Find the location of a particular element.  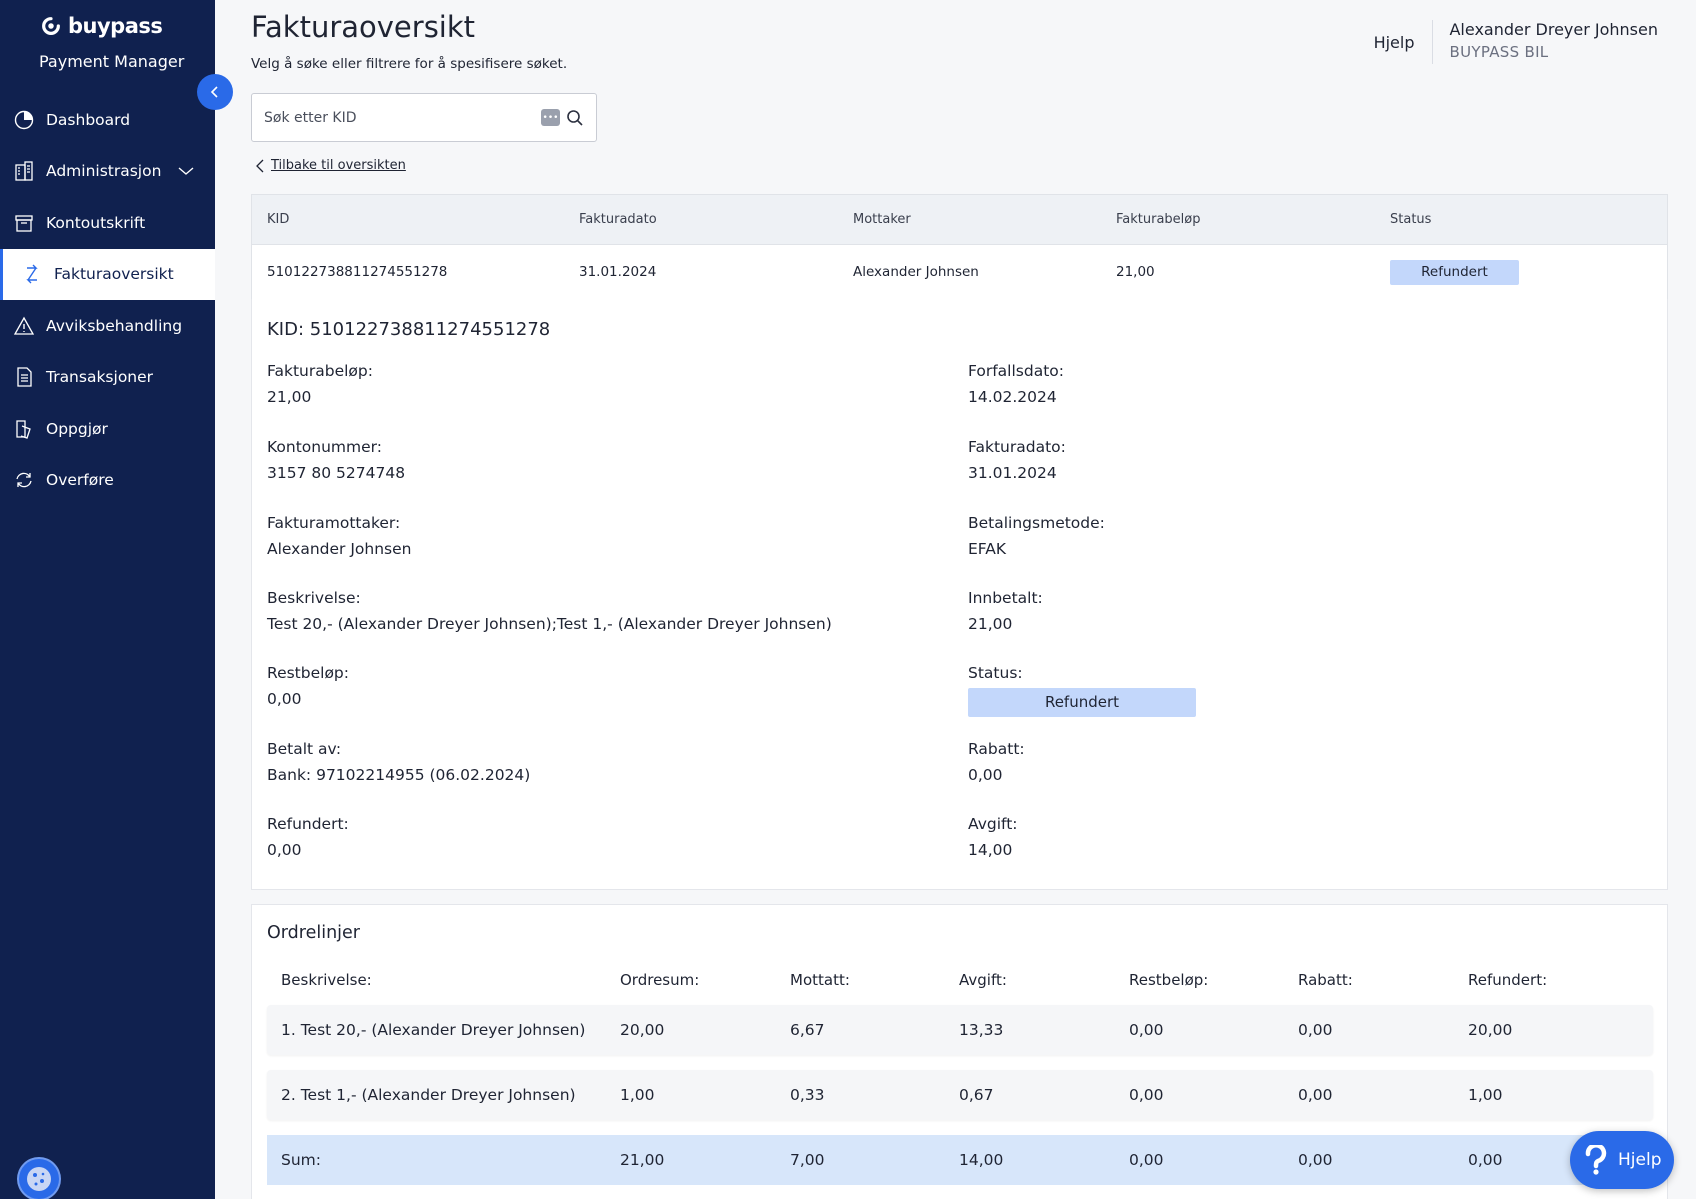

column-header-kid: KID is located at coordinates (415, 219).